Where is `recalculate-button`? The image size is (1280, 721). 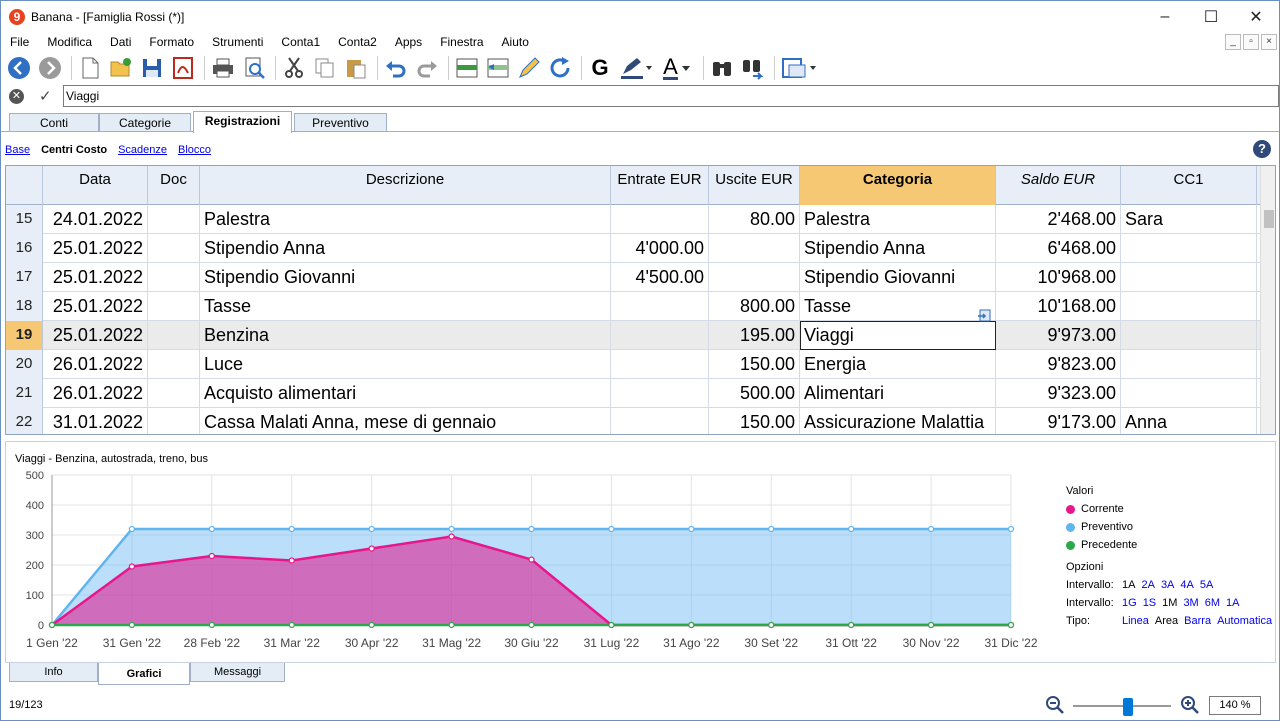
recalculate-button is located at coordinates (560, 68).